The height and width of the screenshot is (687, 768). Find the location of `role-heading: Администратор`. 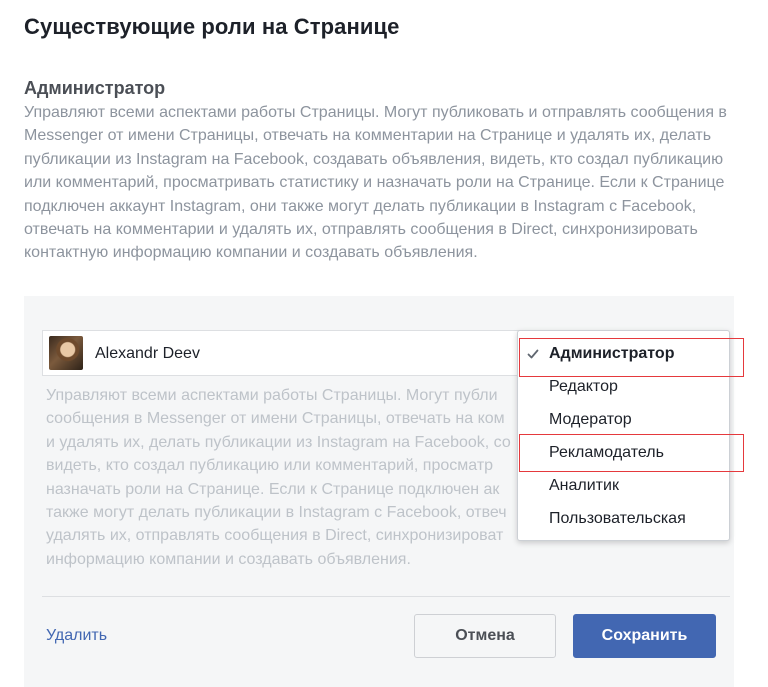

role-heading: Администратор is located at coordinates (95, 88).